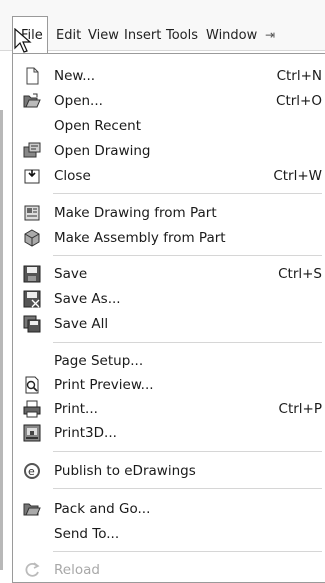 The width and height of the screenshot is (325, 583). Describe the element at coordinates (32, 76) in the screenshot. I see `new-document-icon` at that location.